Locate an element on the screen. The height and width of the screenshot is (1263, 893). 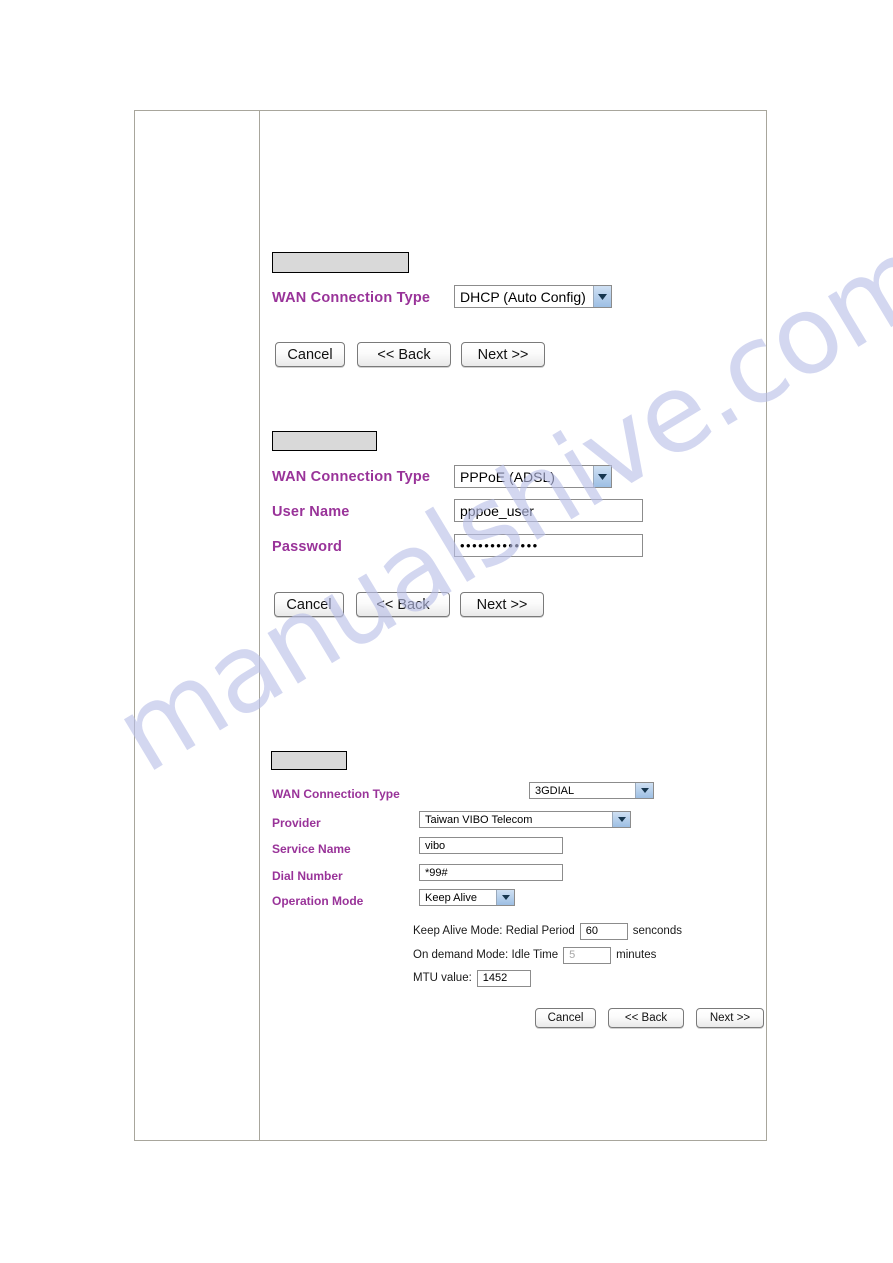
keep-alive-mode-label: Keep Alive Mode: Redial Period is located at coordinates (494, 930).